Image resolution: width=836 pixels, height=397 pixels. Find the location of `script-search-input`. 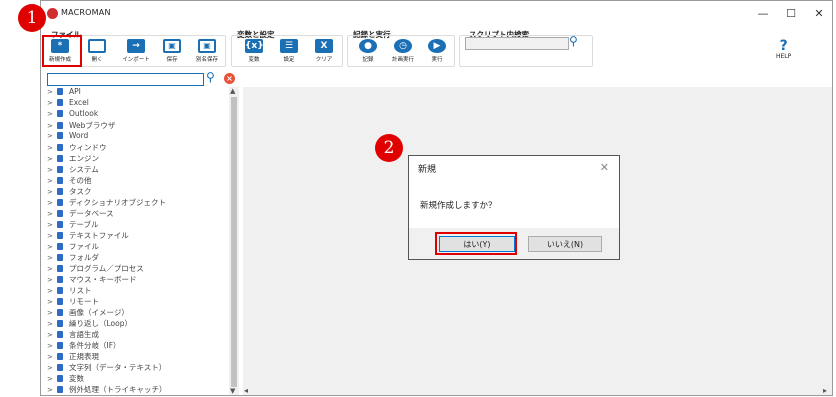

script-search-input is located at coordinates (517, 43).